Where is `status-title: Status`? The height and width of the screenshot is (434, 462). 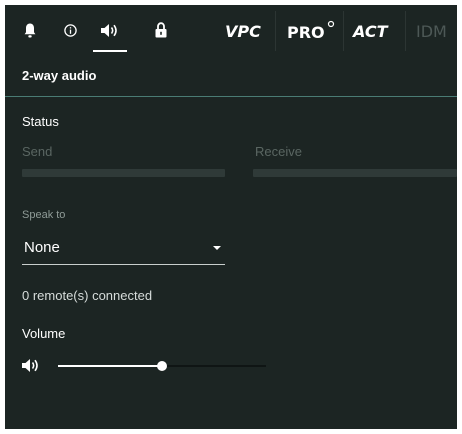
status-title: Status is located at coordinates (40, 121).